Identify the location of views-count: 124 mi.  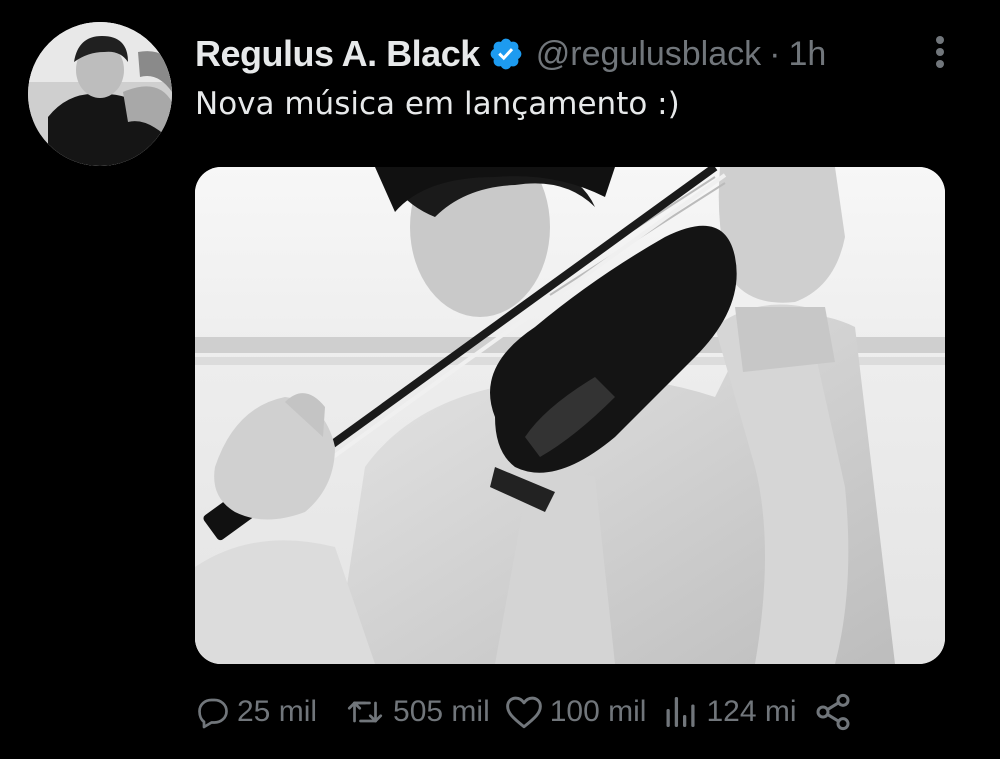
(751, 711).